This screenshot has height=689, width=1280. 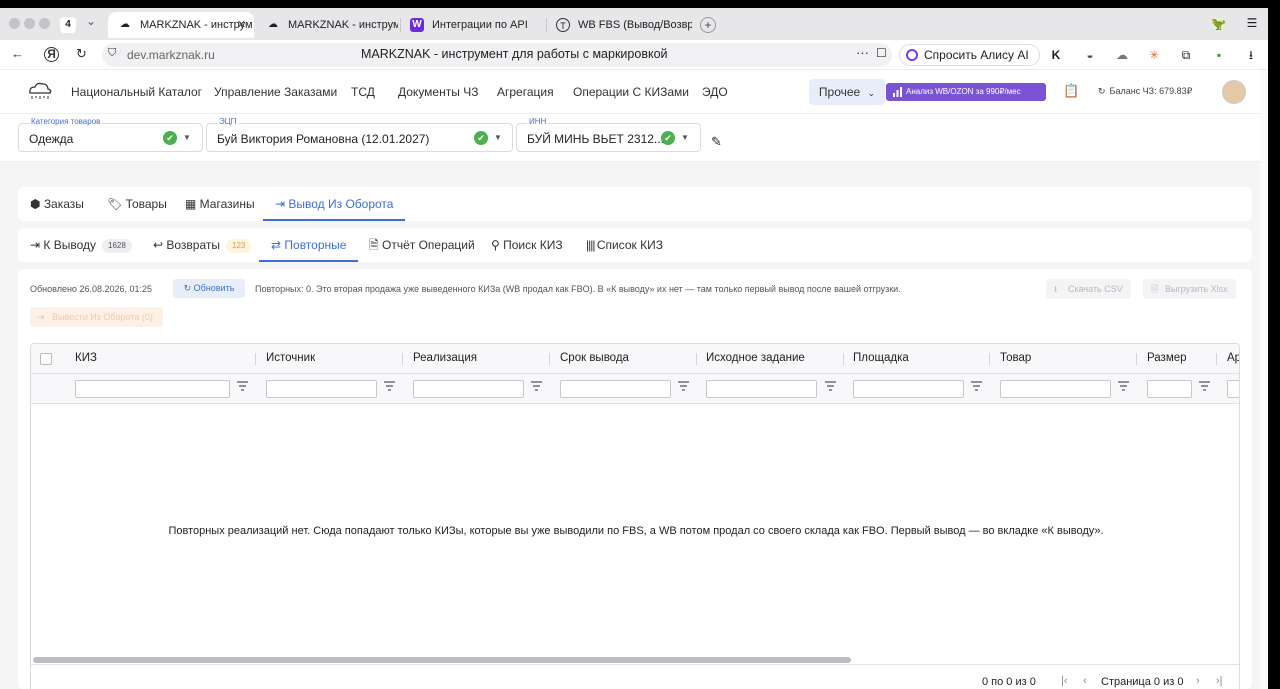 I want to click on reload-icon: ↻, so click(x=81, y=54).